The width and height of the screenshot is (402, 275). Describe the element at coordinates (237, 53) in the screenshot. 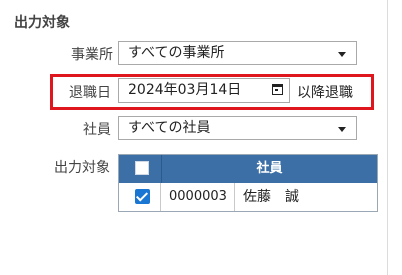

I see `office-select: すべての事業所` at that location.